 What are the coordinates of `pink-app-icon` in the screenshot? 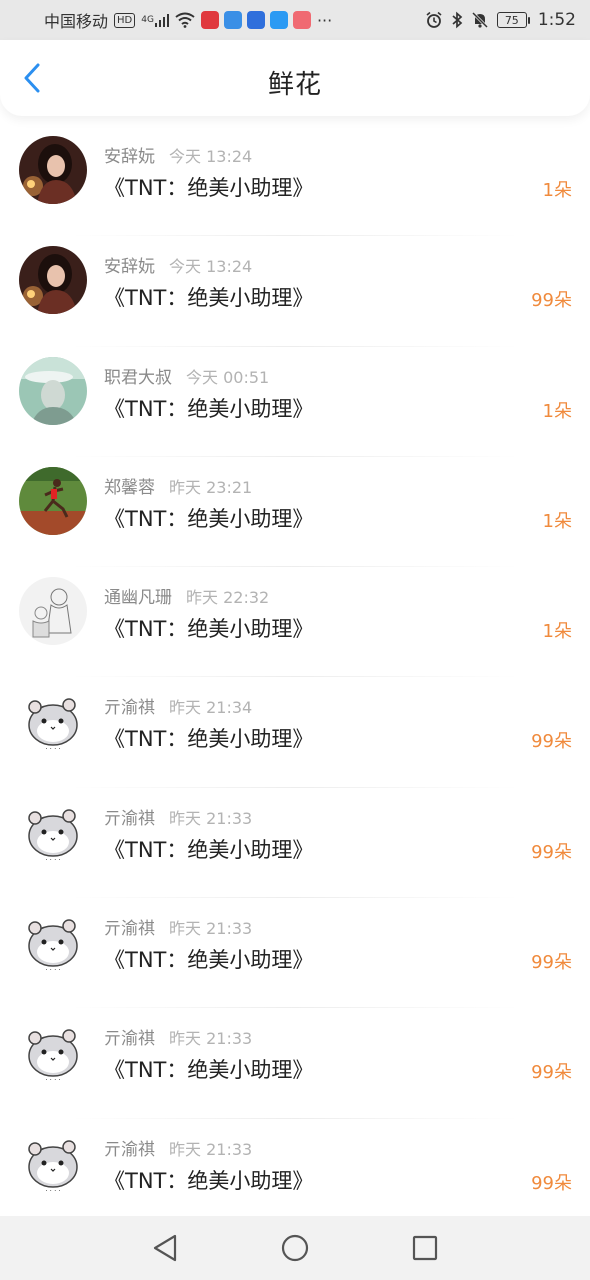 It's located at (301, 20).